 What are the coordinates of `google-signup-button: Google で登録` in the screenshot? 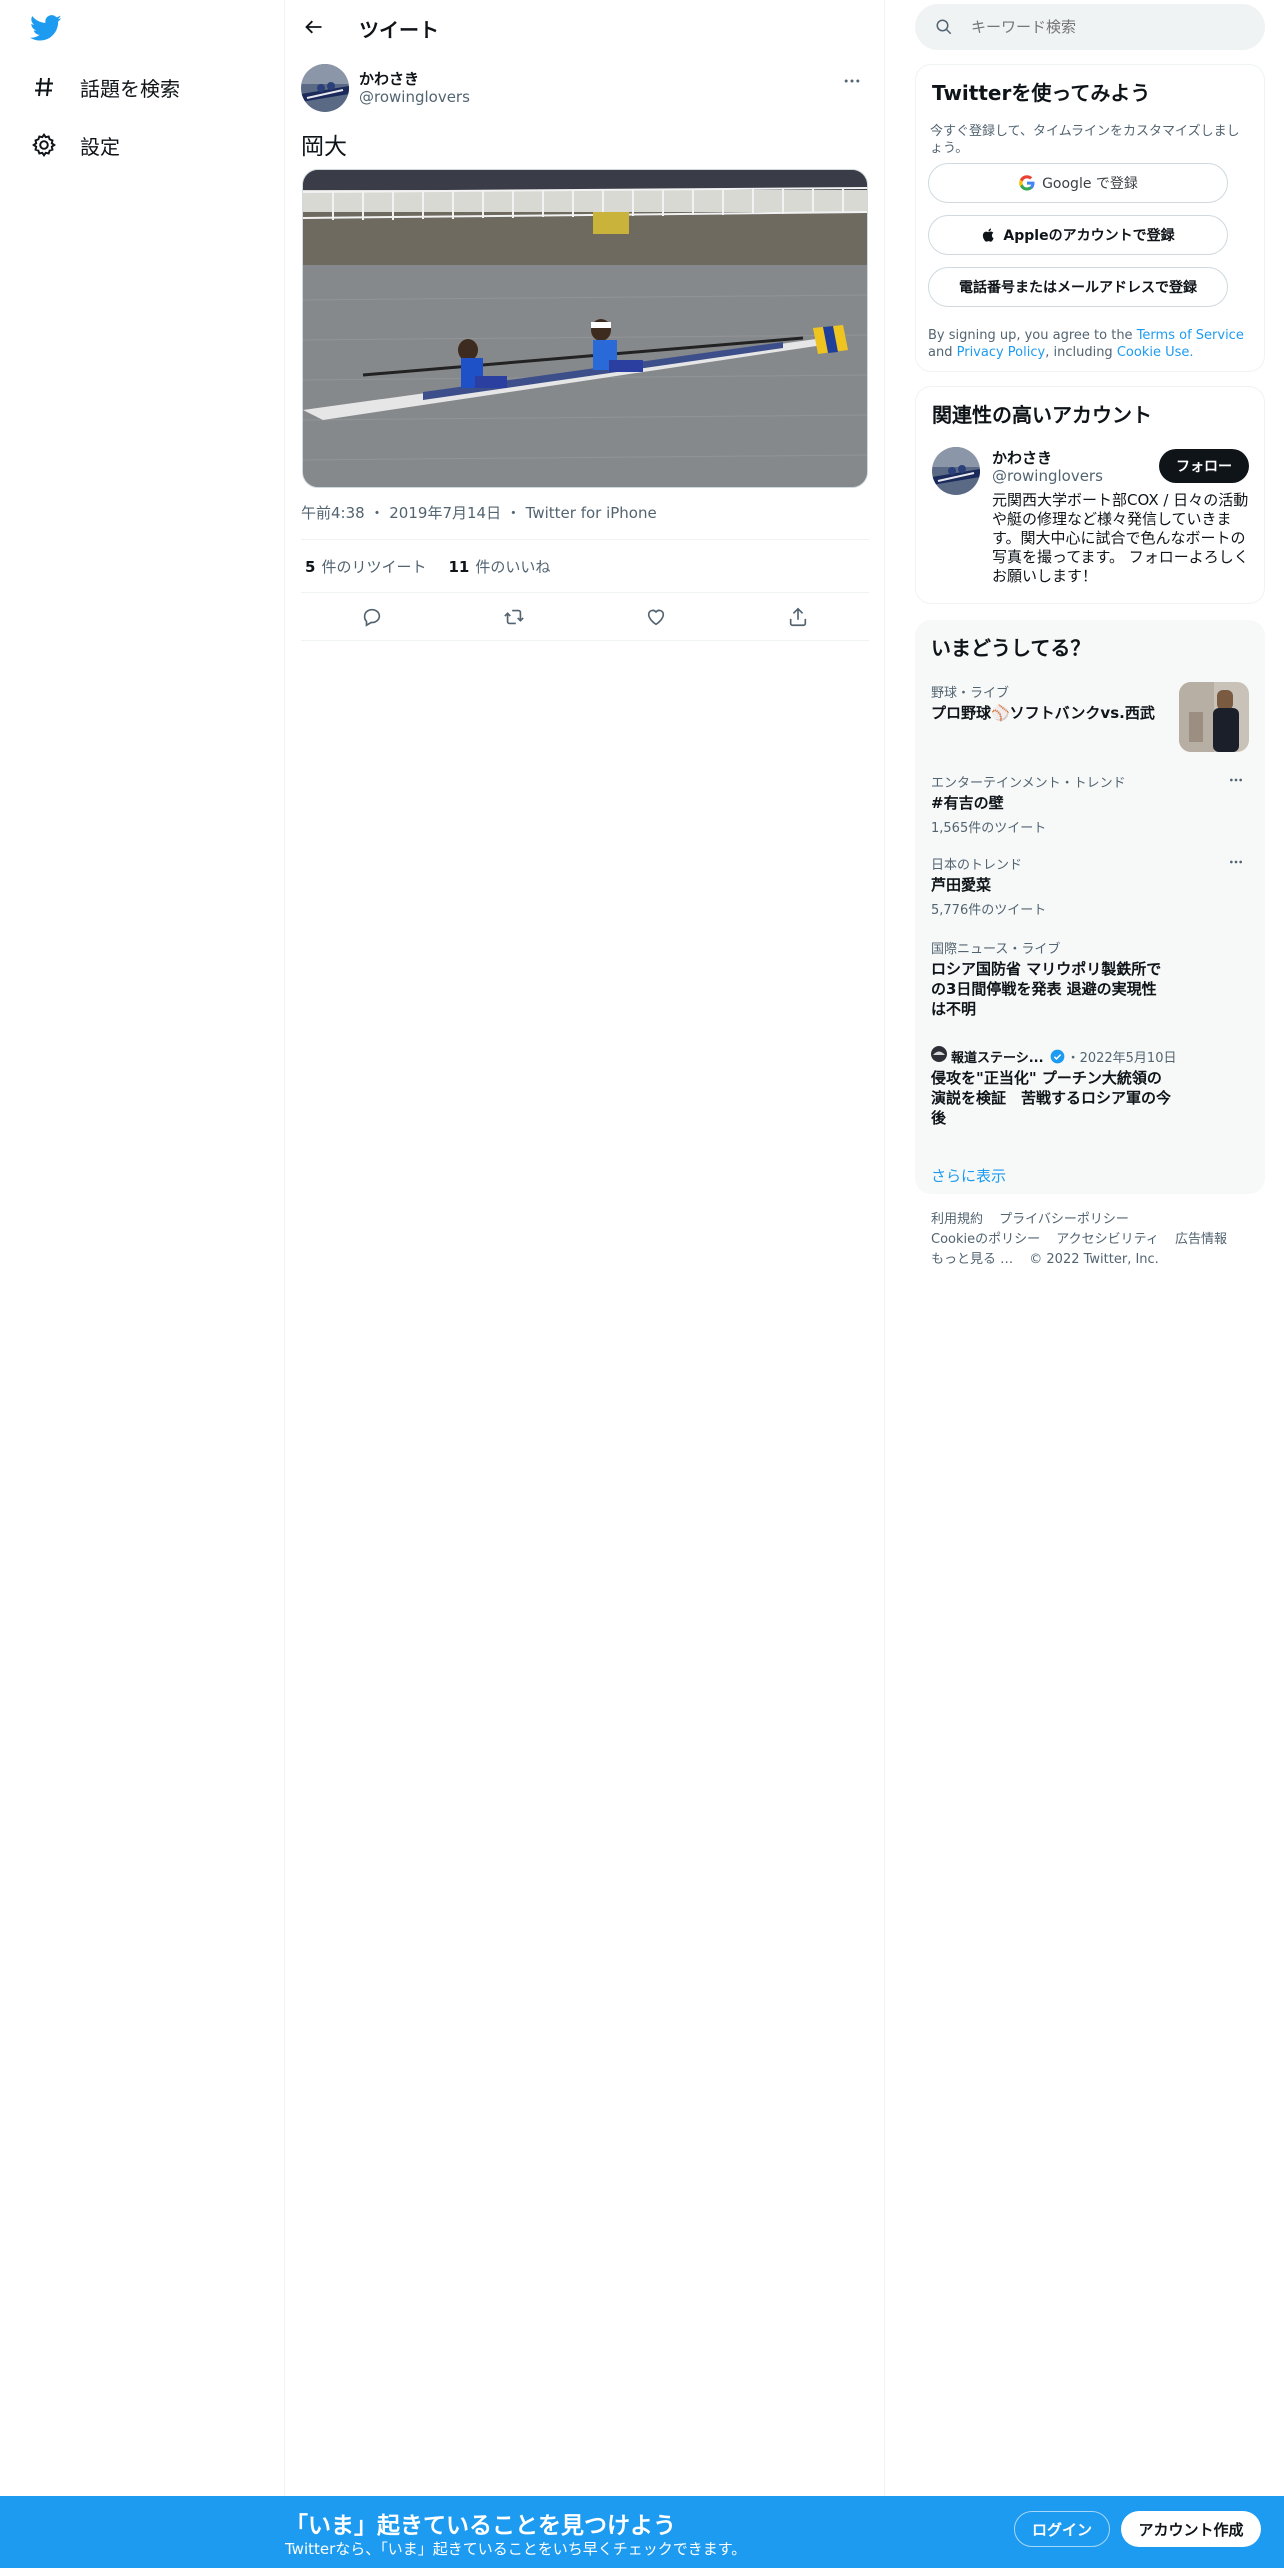 It's located at (1078, 183).